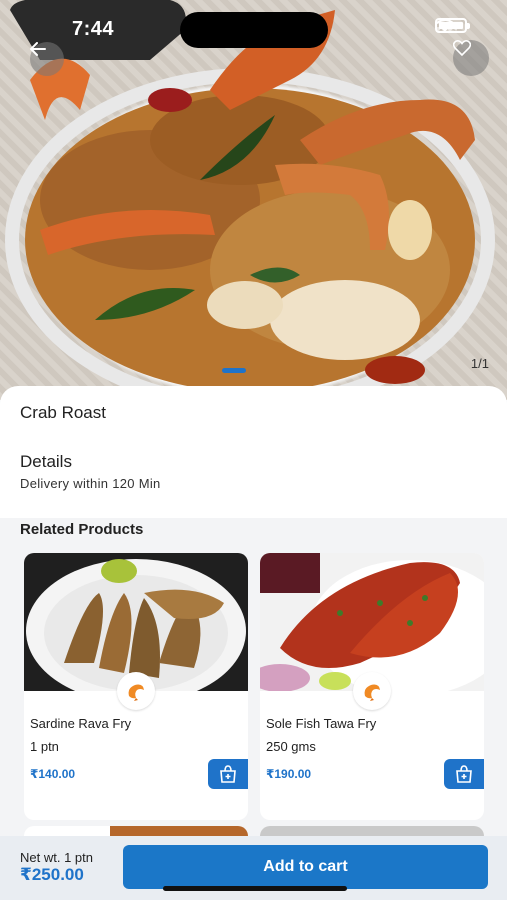 Image resolution: width=507 pixels, height=900 pixels. Describe the element at coordinates (471, 58) in the screenshot. I see `favorite-button` at that location.